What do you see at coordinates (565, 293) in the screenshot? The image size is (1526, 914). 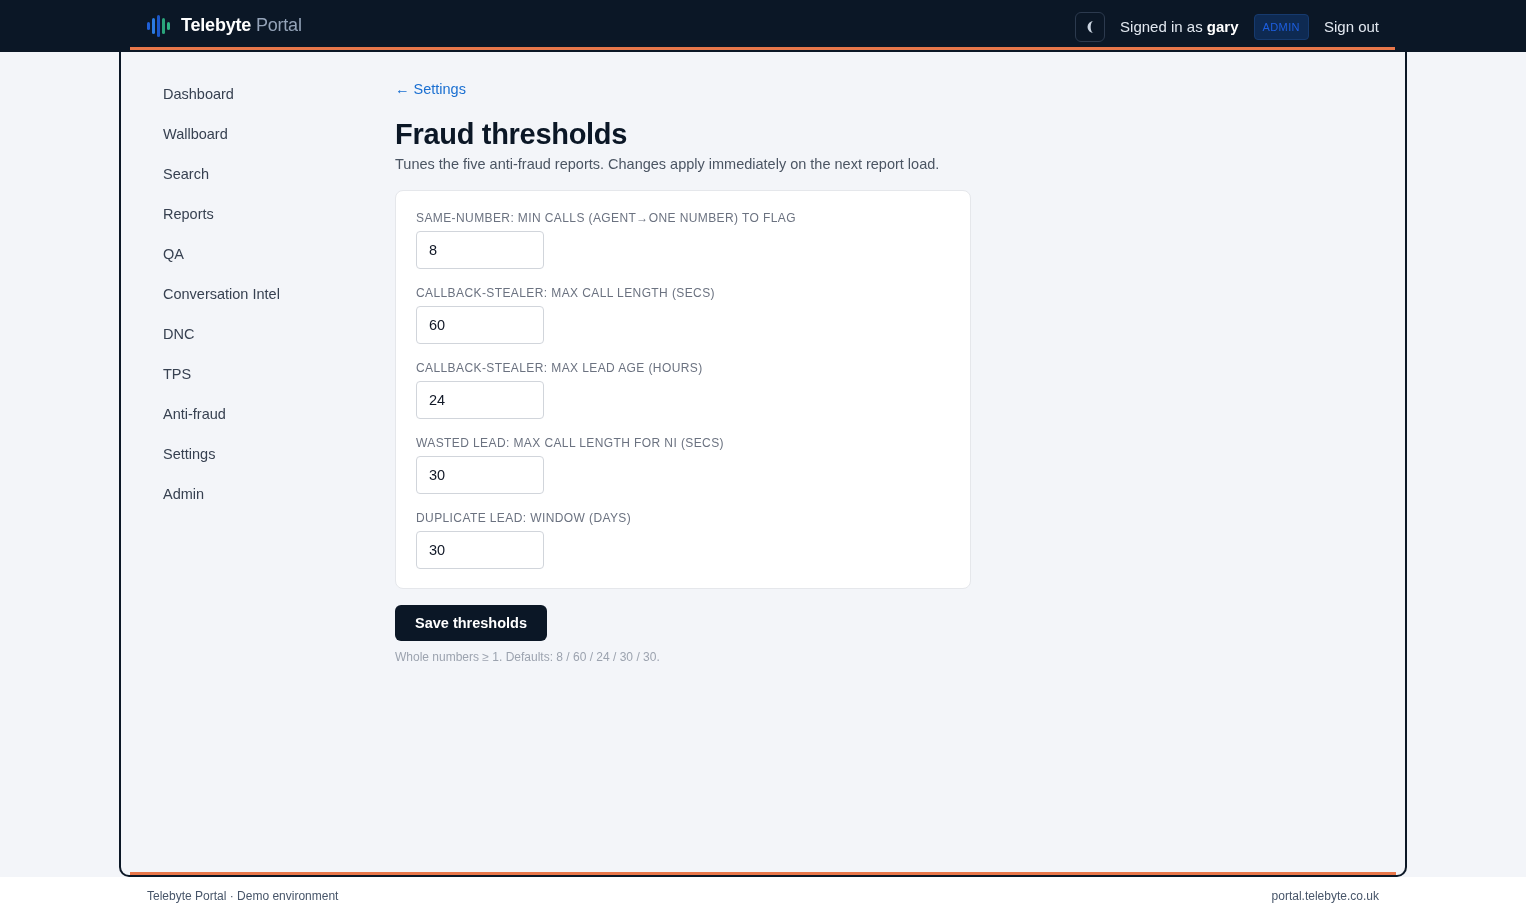 I see `field-label: CALLBACK-STEALER: MAX CALL LENGTH (SECS)` at bounding box center [565, 293].